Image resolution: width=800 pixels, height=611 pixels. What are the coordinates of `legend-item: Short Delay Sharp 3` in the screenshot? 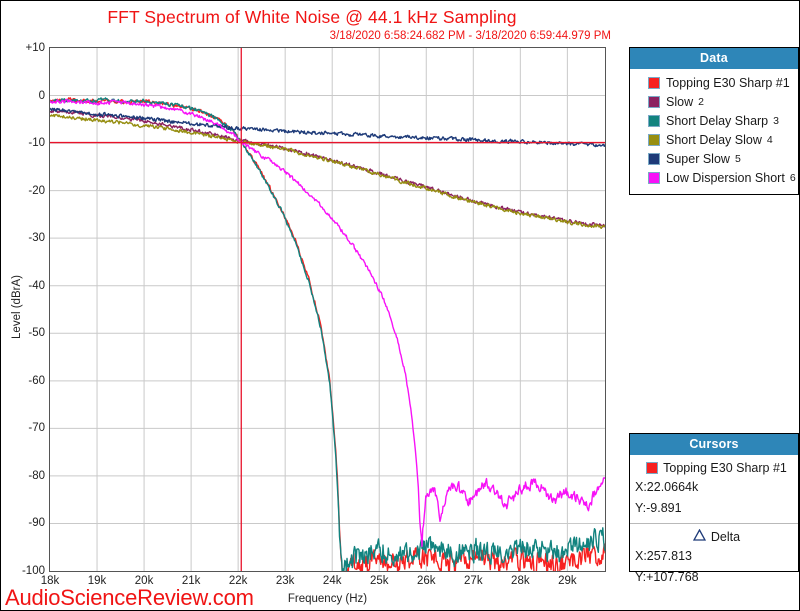 It's located at (717, 120).